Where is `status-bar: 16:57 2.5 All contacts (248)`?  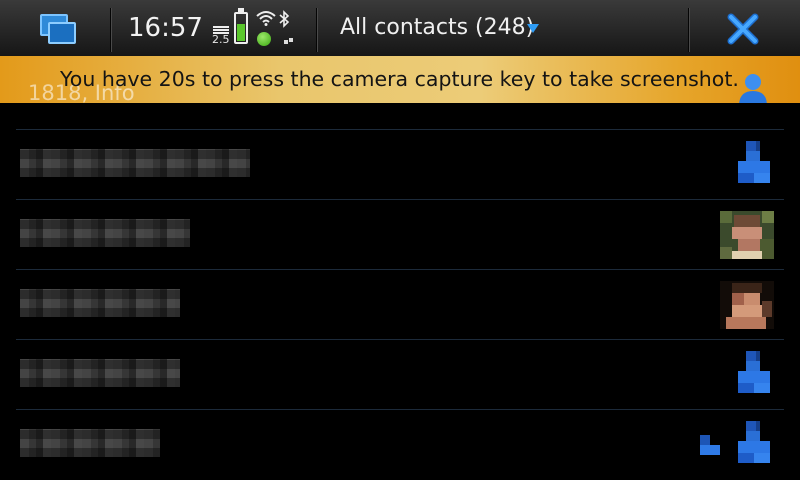
status-bar: 16:57 2.5 All contacts (248) is located at coordinates (400, 28).